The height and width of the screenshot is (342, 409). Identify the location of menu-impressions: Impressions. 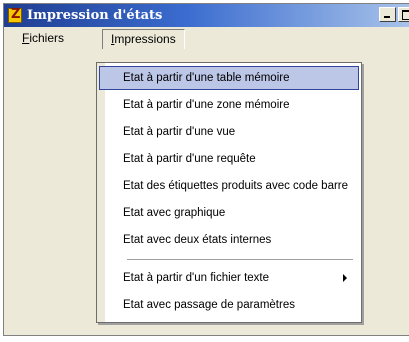
(143, 39).